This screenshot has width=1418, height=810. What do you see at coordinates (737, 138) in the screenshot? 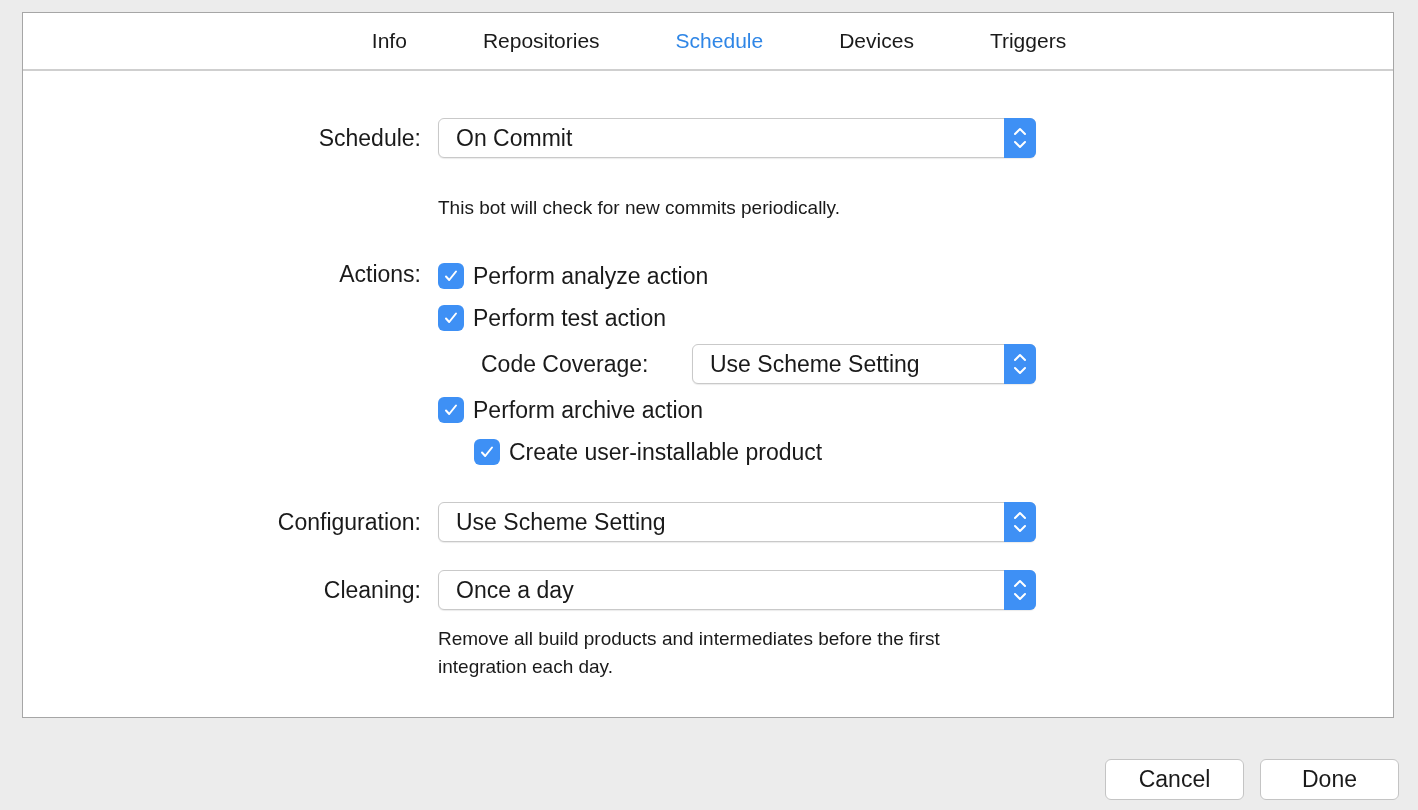
I see `dropdown: On Commit` at bounding box center [737, 138].